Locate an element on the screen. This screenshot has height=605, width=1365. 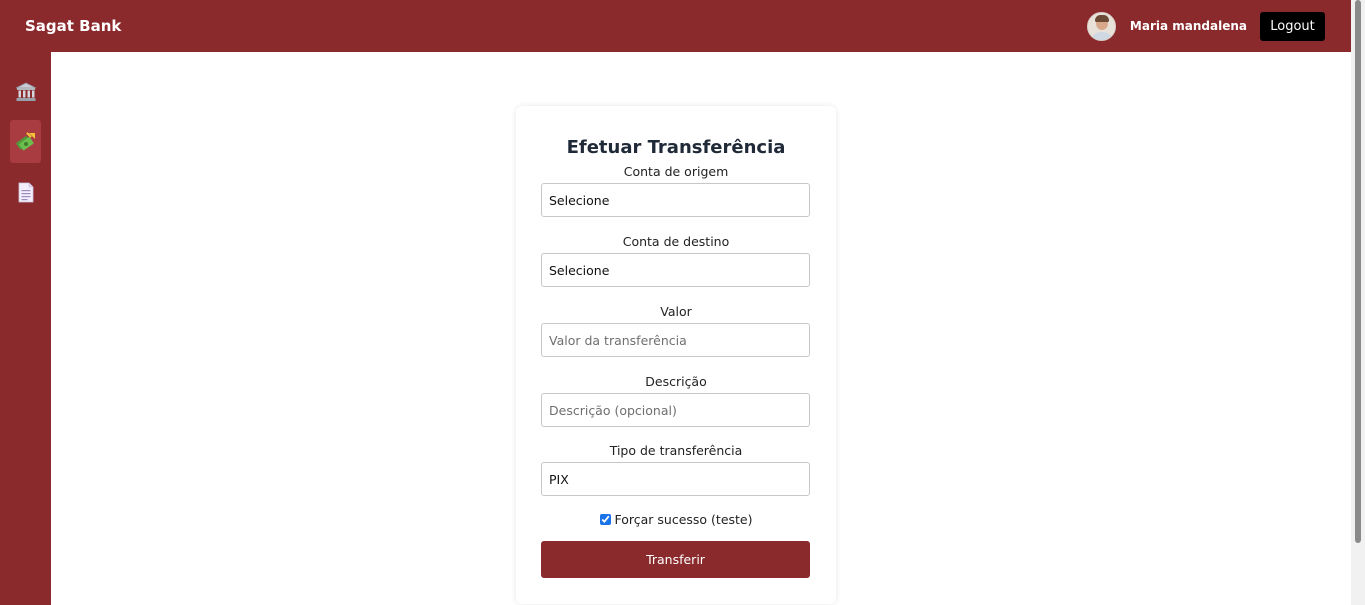
user-name: Maria mandalena is located at coordinates (1188, 26).